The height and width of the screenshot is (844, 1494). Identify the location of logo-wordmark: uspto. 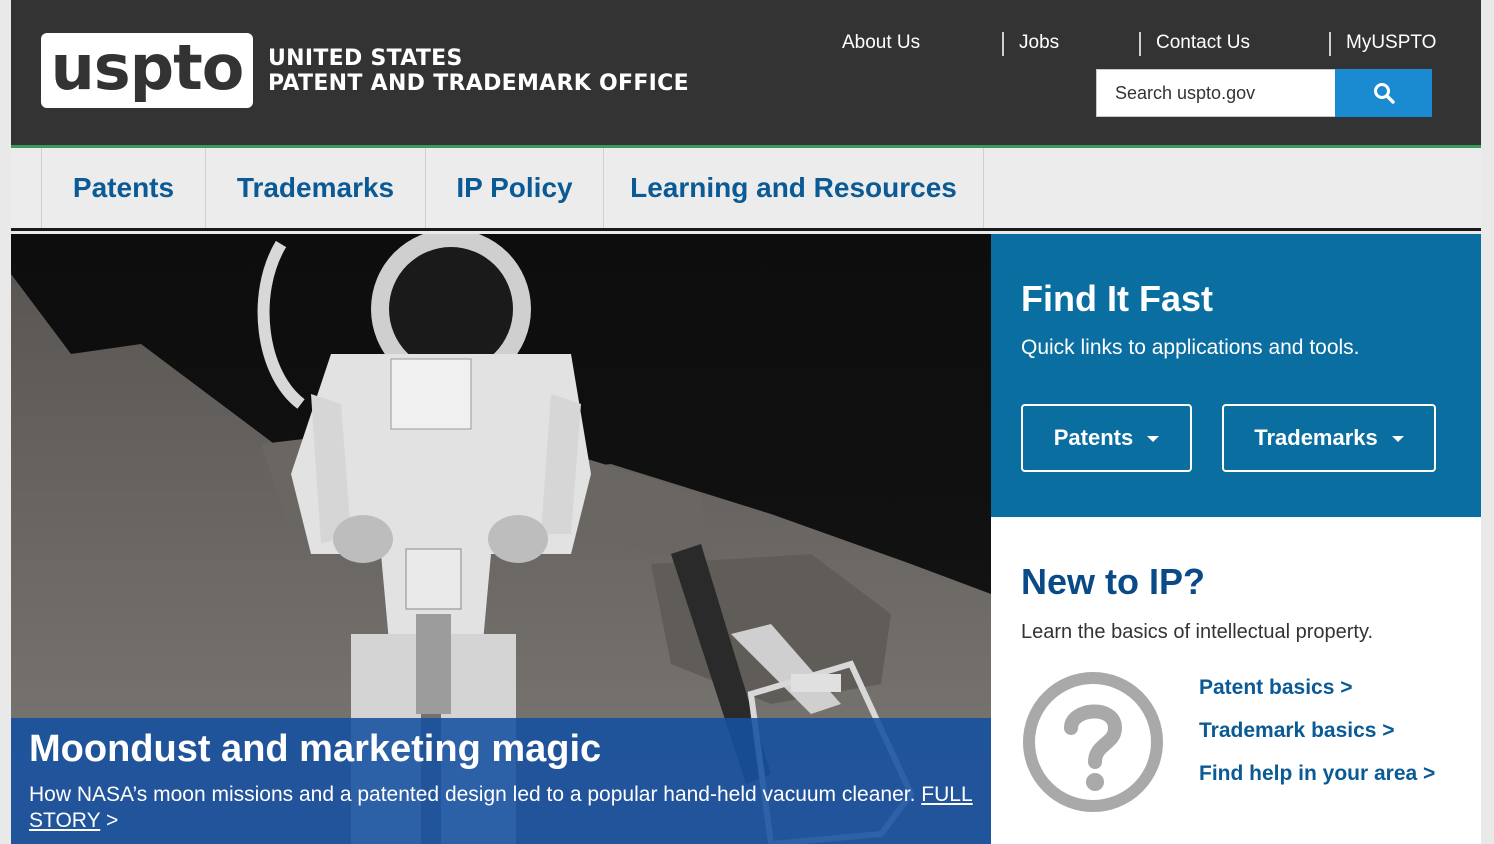
(147, 67).